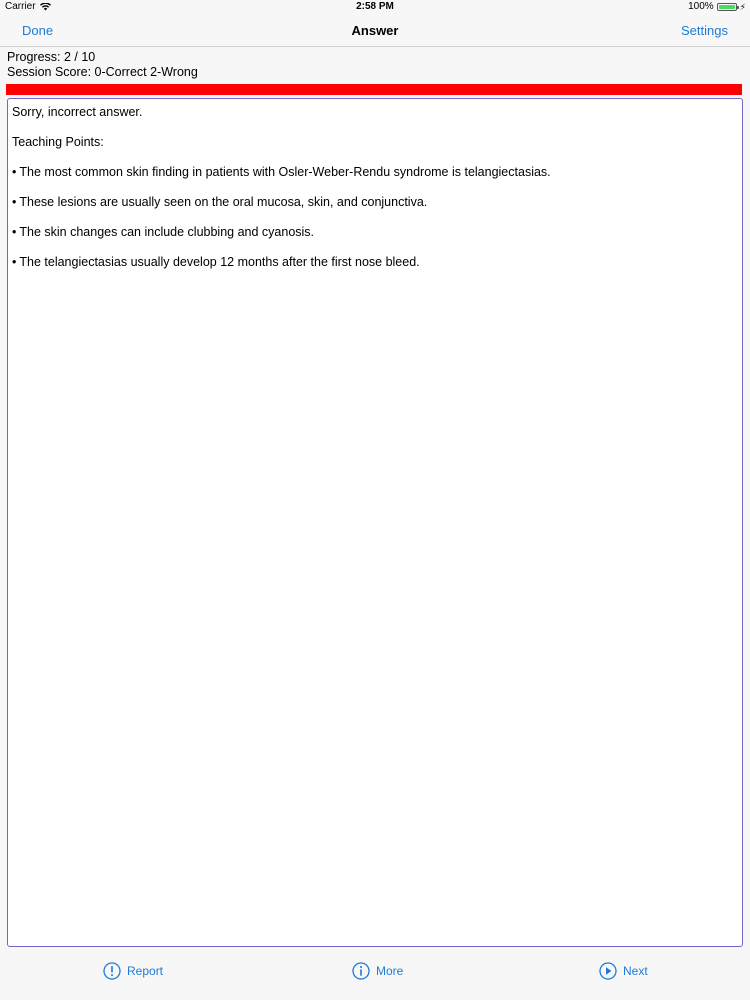 The image size is (750, 1000). I want to click on battery-cap, so click(737, 7).